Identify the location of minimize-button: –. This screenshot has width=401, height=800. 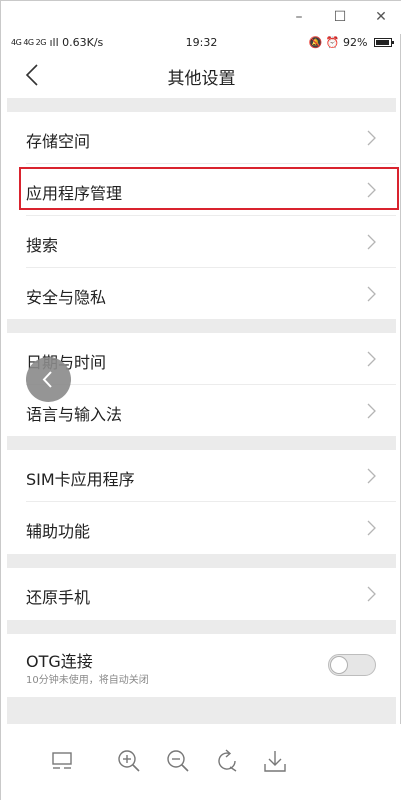
(299, 17).